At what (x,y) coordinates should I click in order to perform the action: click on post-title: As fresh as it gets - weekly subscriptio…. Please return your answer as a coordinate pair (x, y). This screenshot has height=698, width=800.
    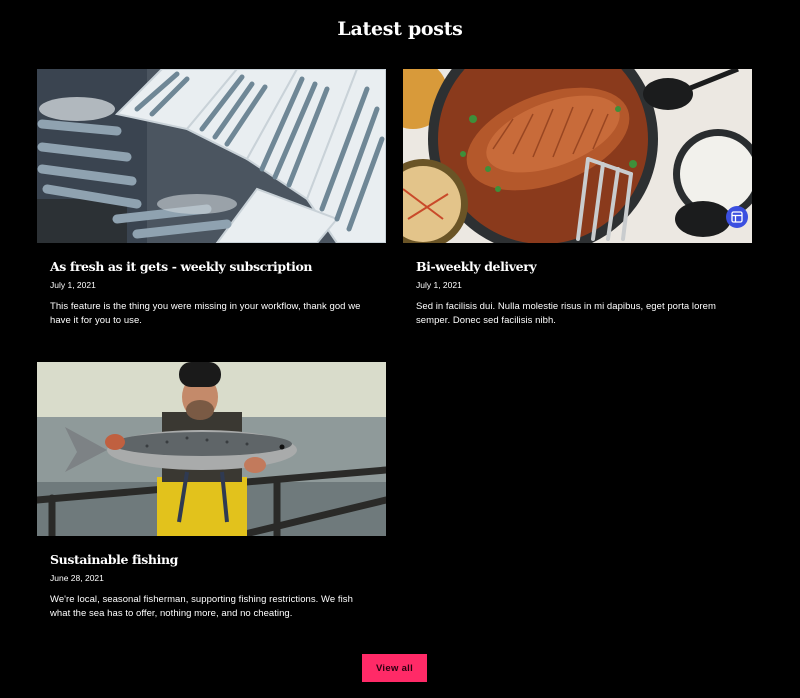
    Looking at the image, I should click on (211, 267).